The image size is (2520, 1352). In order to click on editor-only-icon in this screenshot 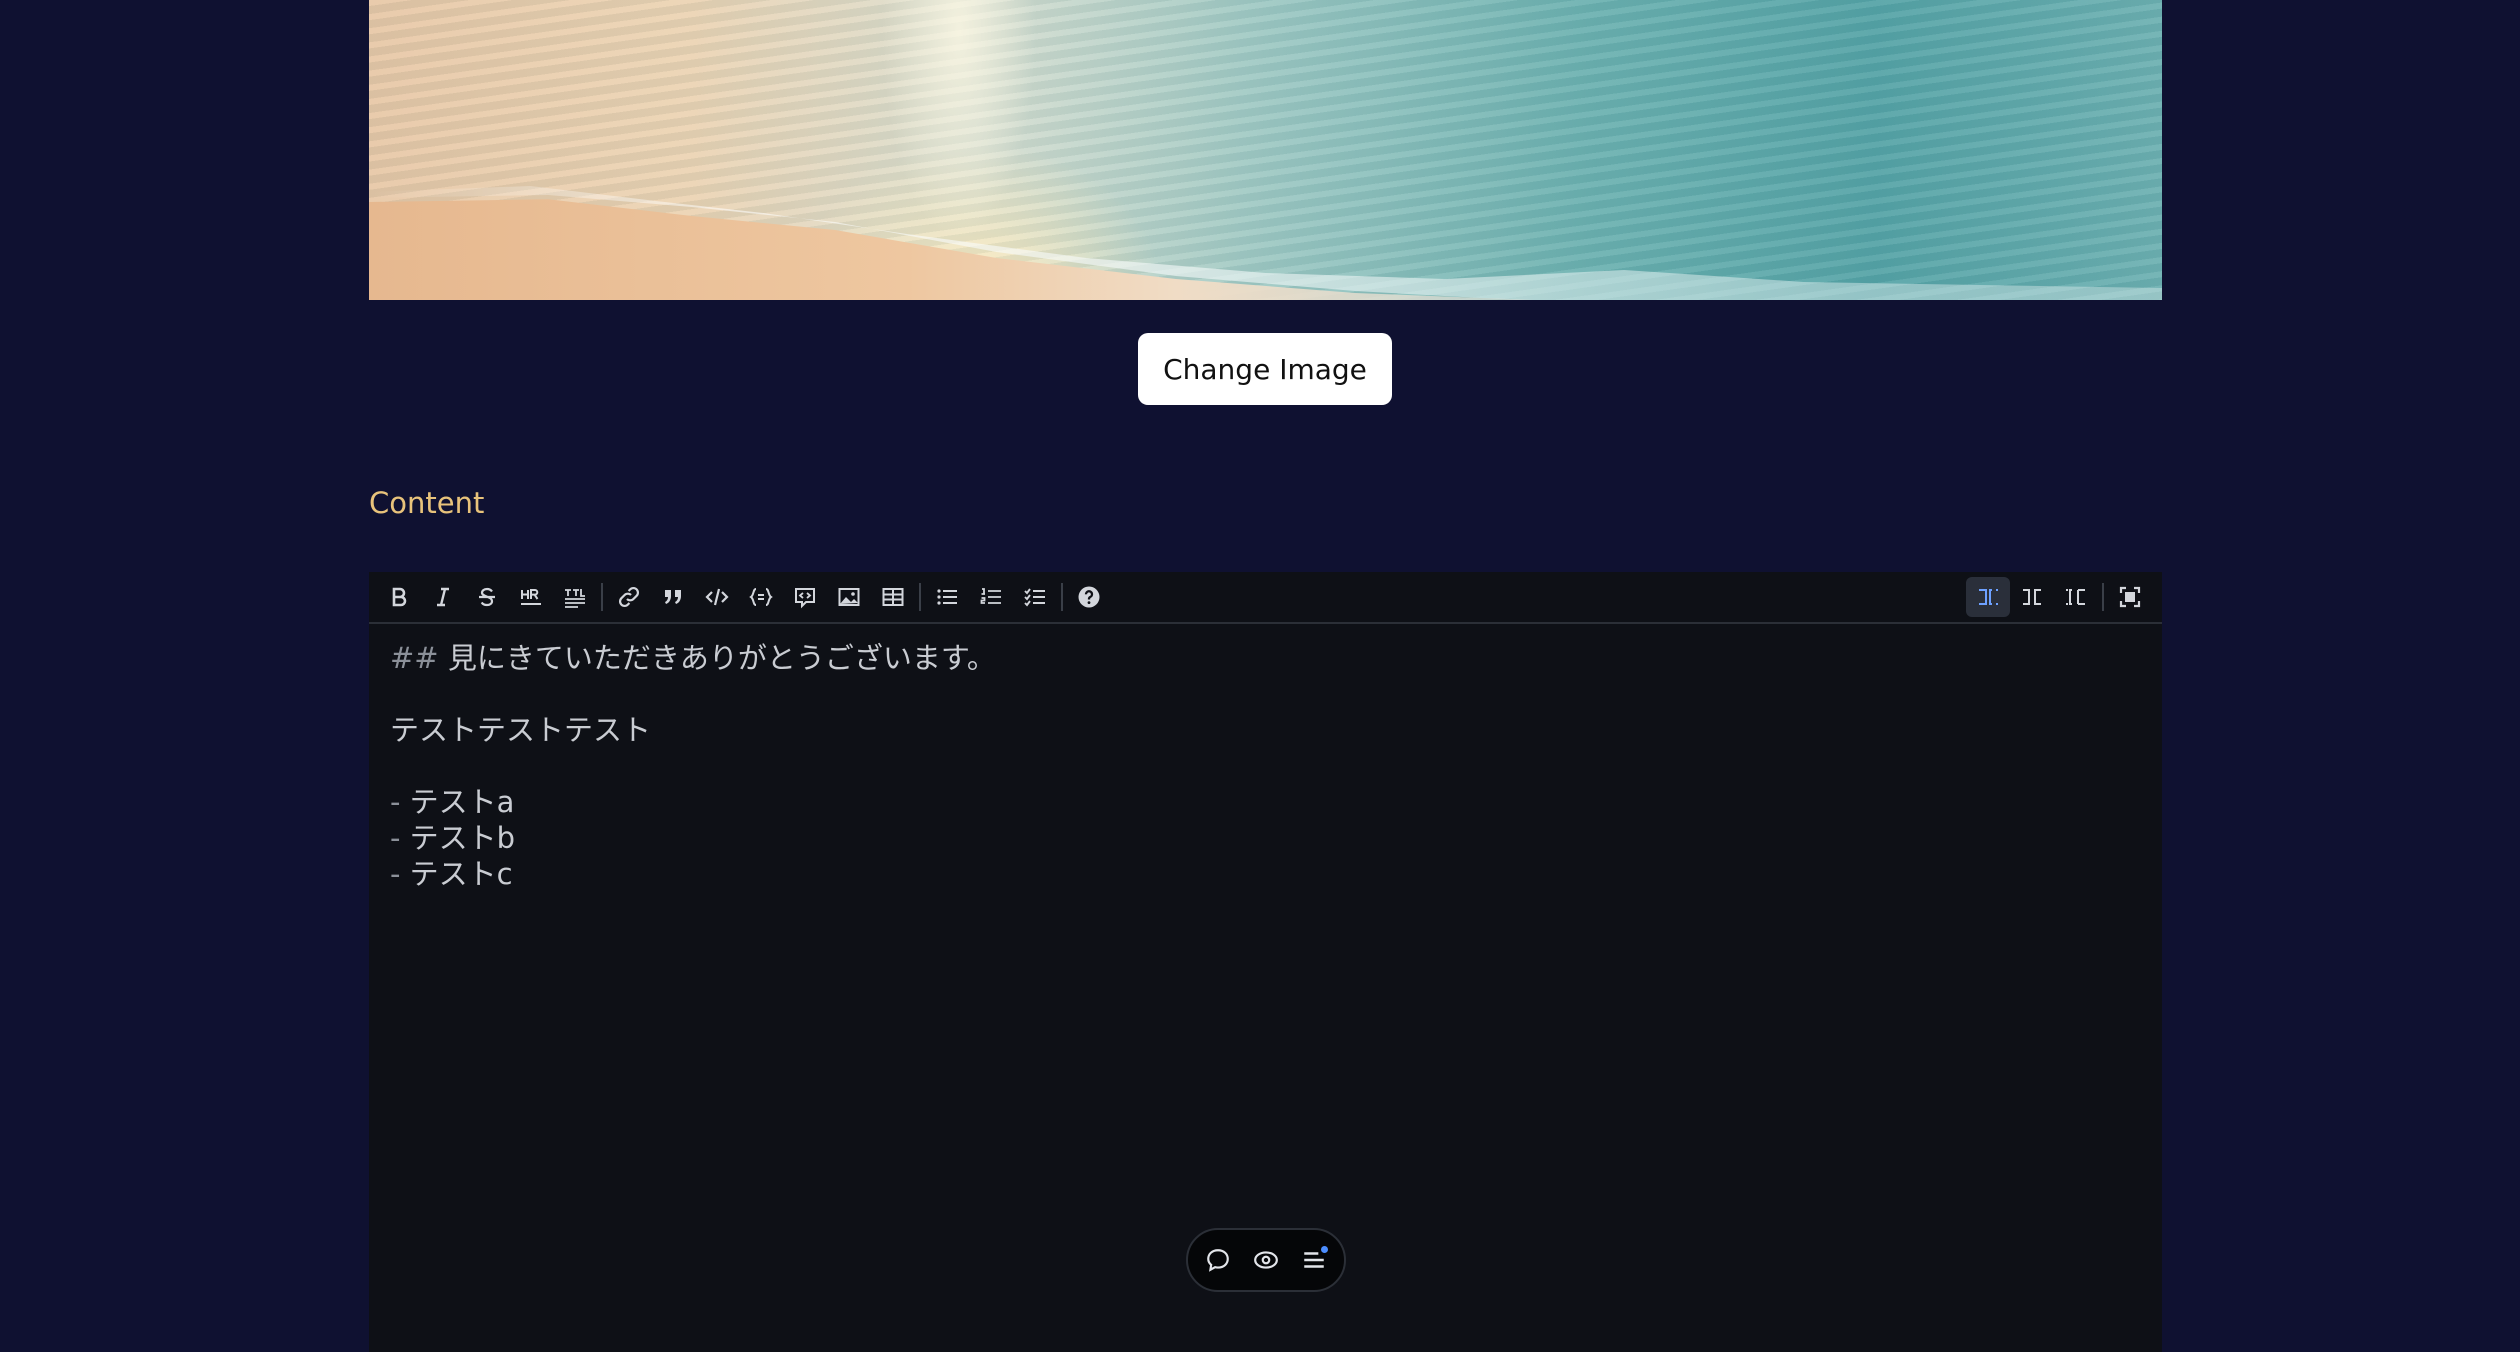, I will do `click(1988, 597)`.